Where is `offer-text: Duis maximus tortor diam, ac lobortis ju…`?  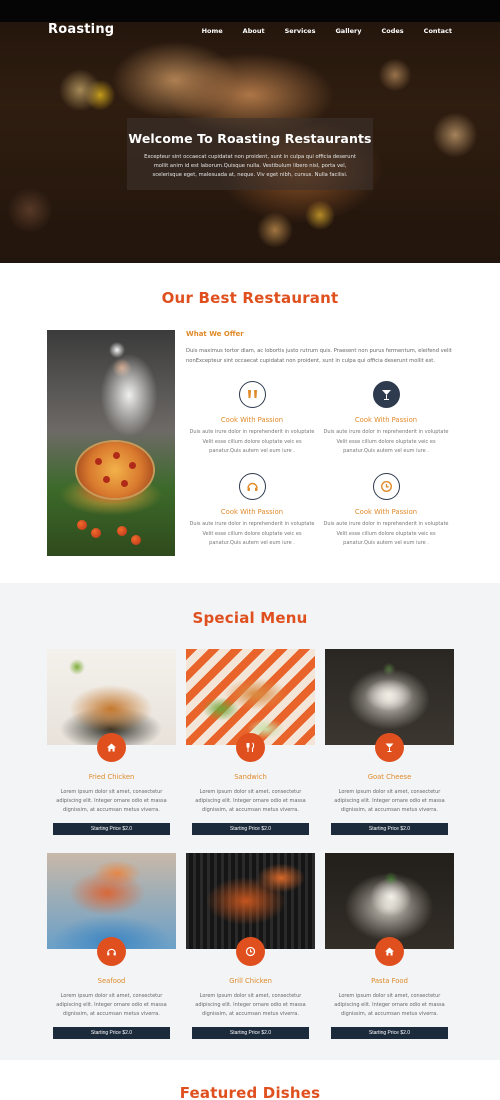 offer-text: Duis maximus tortor diam, ac lobortis ju… is located at coordinates (319, 356).